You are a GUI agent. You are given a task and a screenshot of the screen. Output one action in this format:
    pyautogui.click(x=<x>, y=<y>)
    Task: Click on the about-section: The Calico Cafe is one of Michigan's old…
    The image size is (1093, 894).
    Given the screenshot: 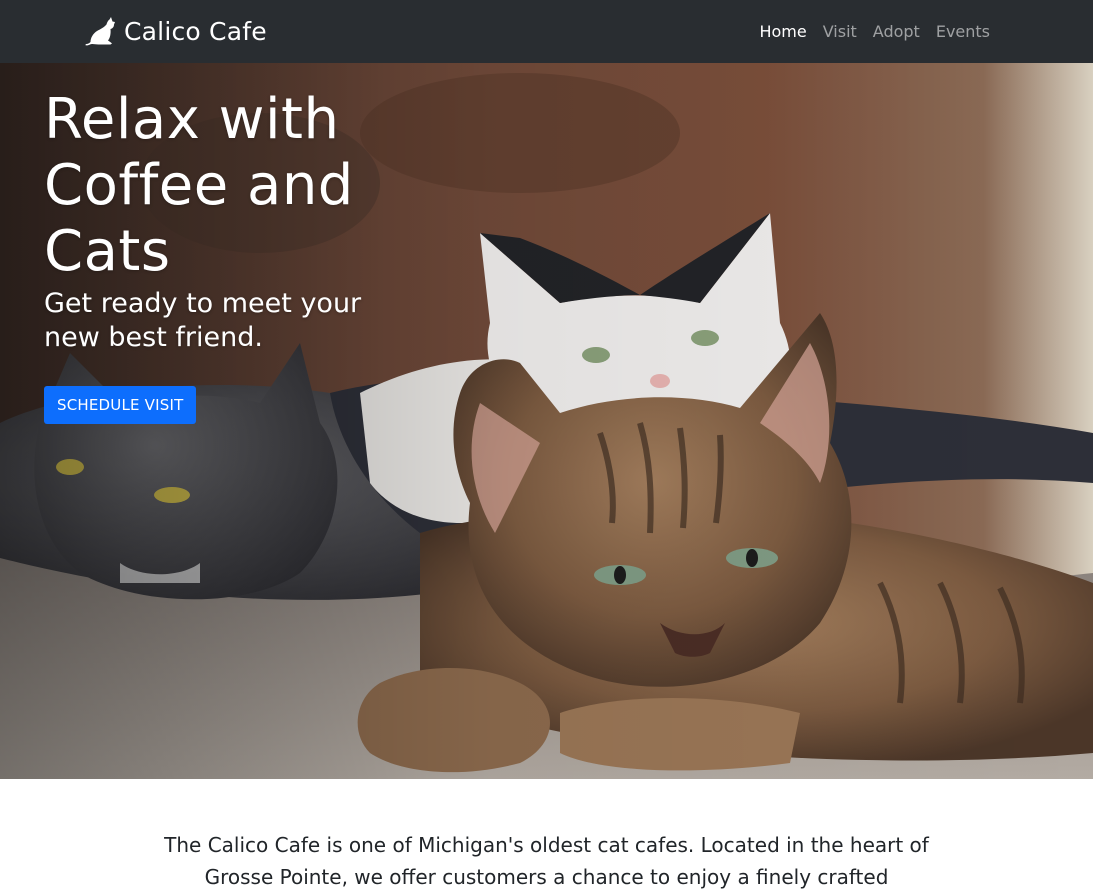 What is the action you would take?
    pyautogui.click(x=546, y=836)
    